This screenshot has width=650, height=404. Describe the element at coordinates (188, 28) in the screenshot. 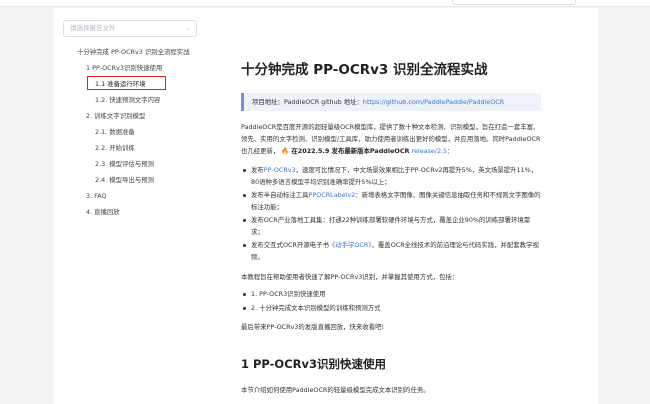

I see `chevron-down-icon: ⌄` at that location.